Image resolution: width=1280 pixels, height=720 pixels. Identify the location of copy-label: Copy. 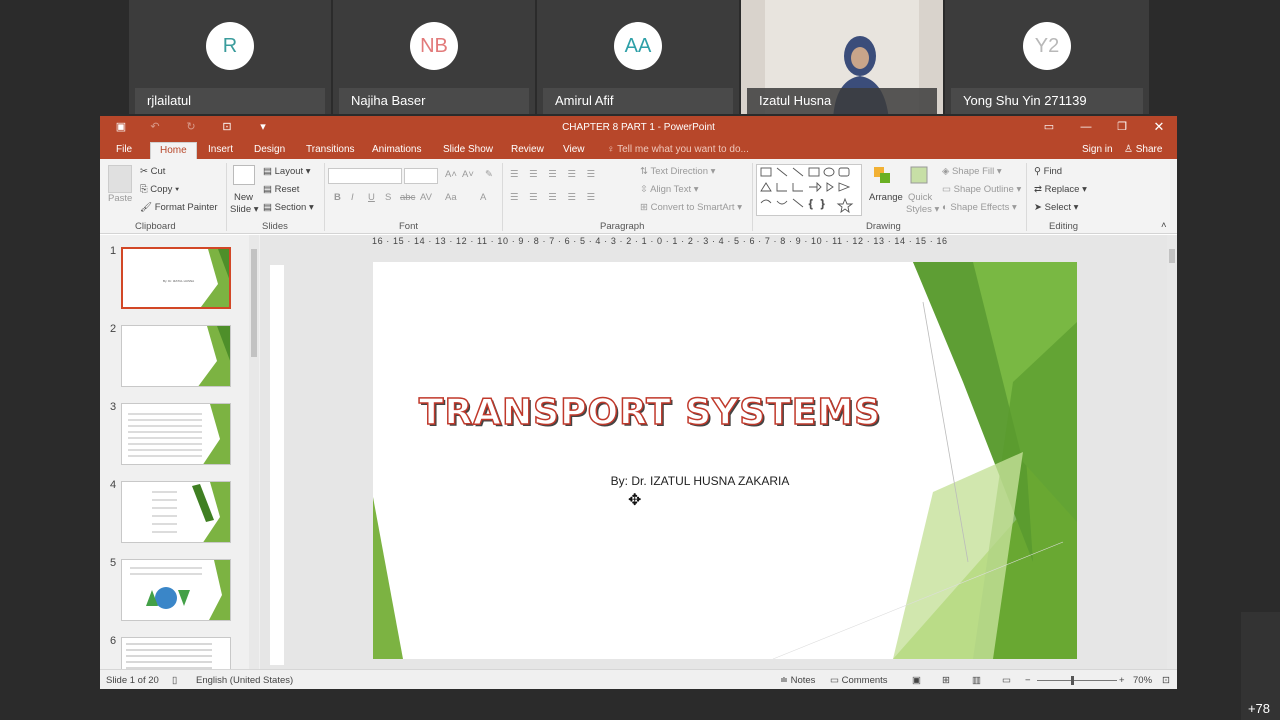
(161, 189).